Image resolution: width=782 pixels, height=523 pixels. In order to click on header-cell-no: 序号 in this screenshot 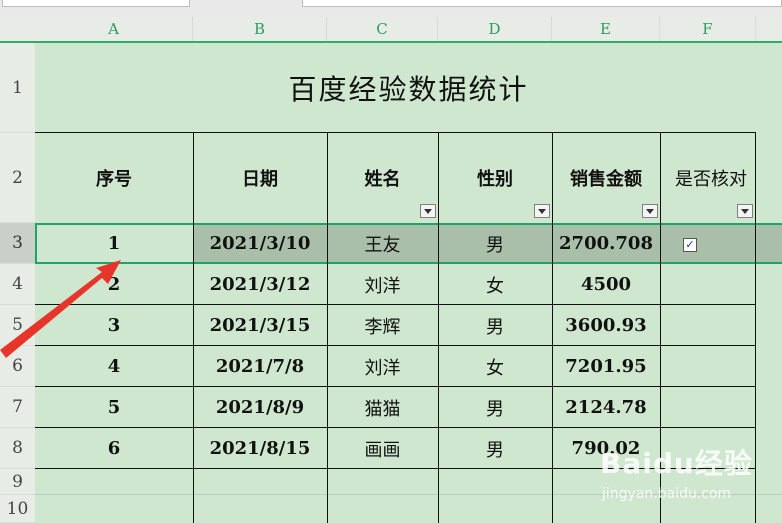, I will do `click(114, 178)`.